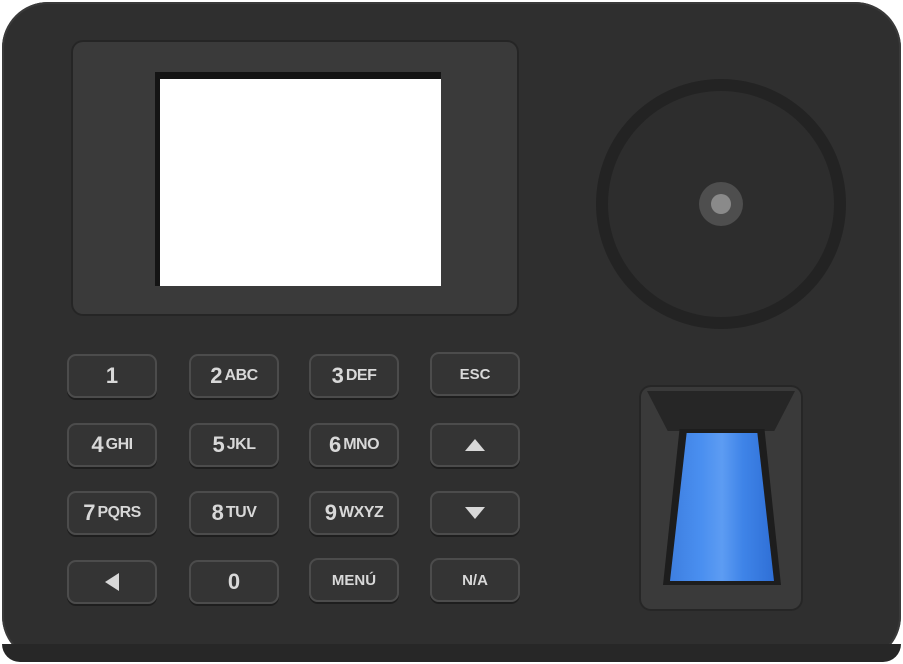 The width and height of the screenshot is (903, 664). I want to click on key-9: 9 WXYZ, so click(354, 513).